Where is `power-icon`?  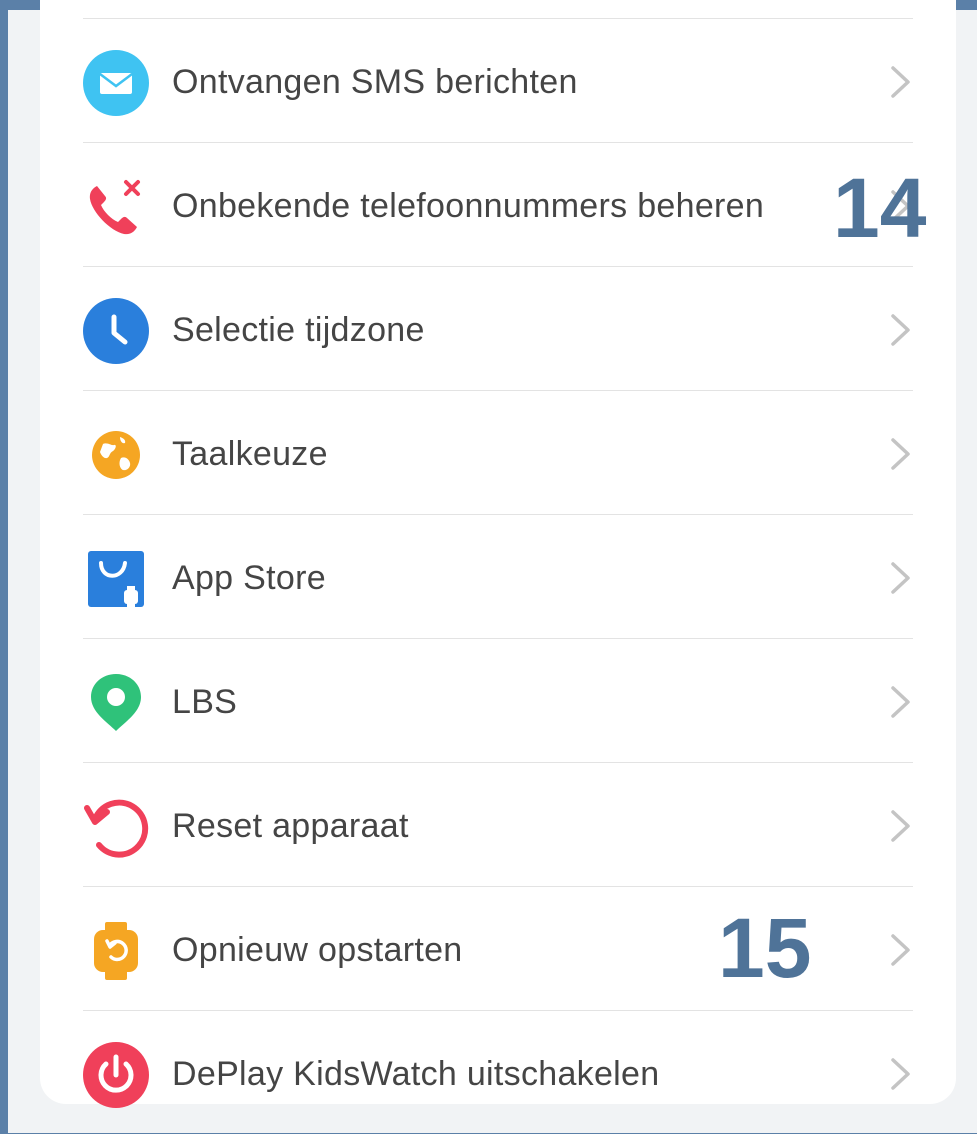
power-icon is located at coordinates (116, 1075).